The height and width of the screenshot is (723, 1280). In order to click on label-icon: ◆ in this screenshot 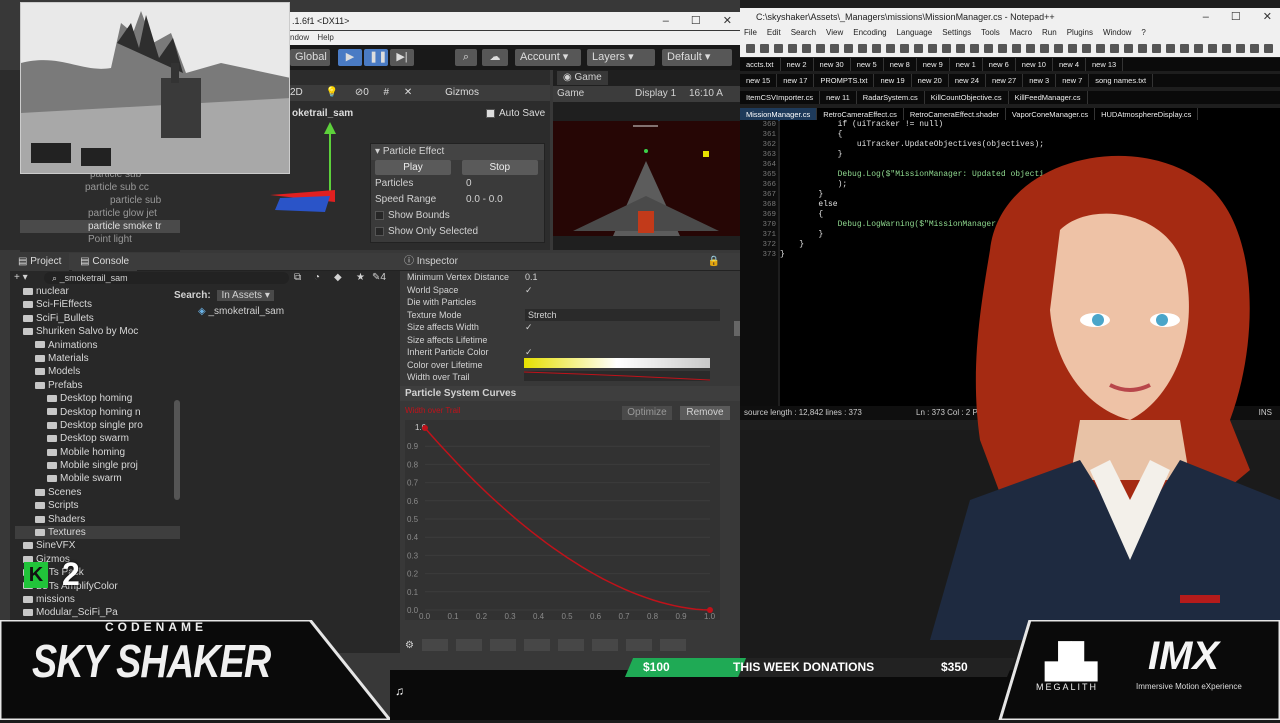, I will do `click(338, 278)`.